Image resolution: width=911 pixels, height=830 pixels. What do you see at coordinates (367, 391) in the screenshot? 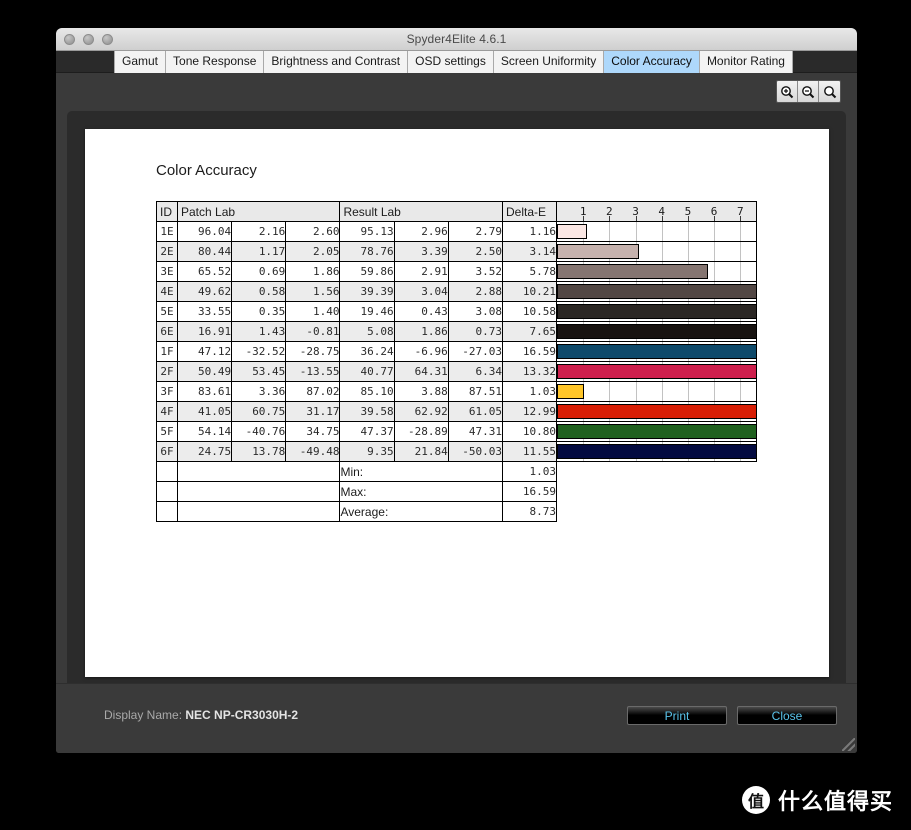
I see `cell-result-lab-L: 85.10` at bounding box center [367, 391].